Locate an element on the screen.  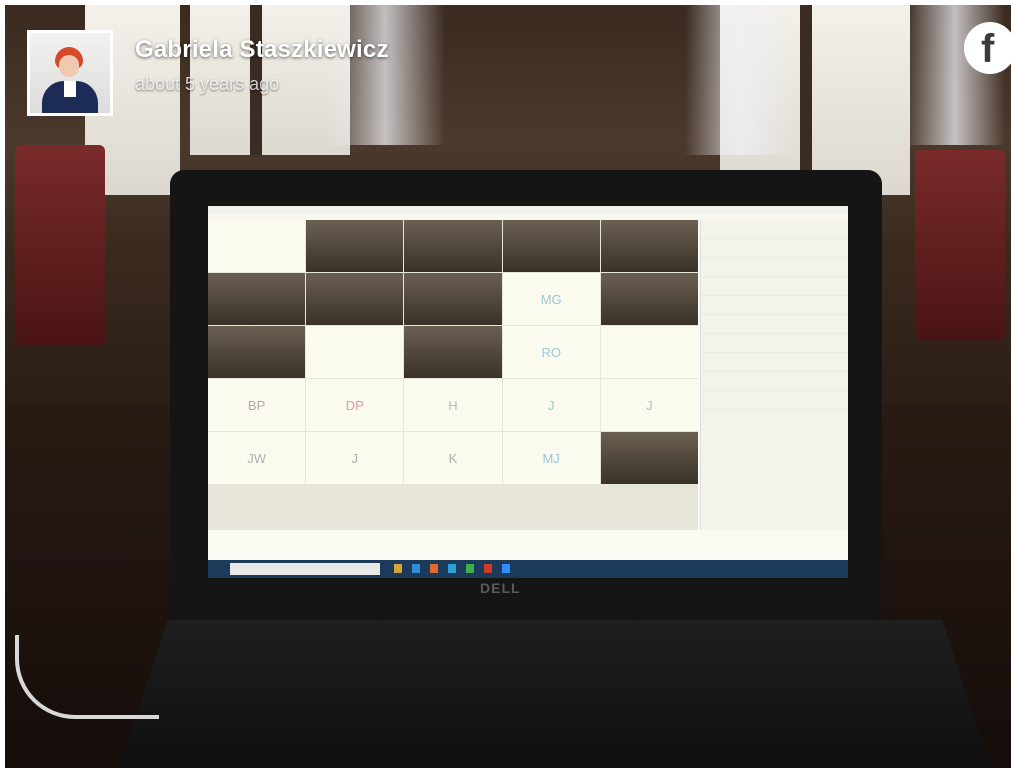
post-timestamp: about 5 years ago is located at coordinates (262, 84).